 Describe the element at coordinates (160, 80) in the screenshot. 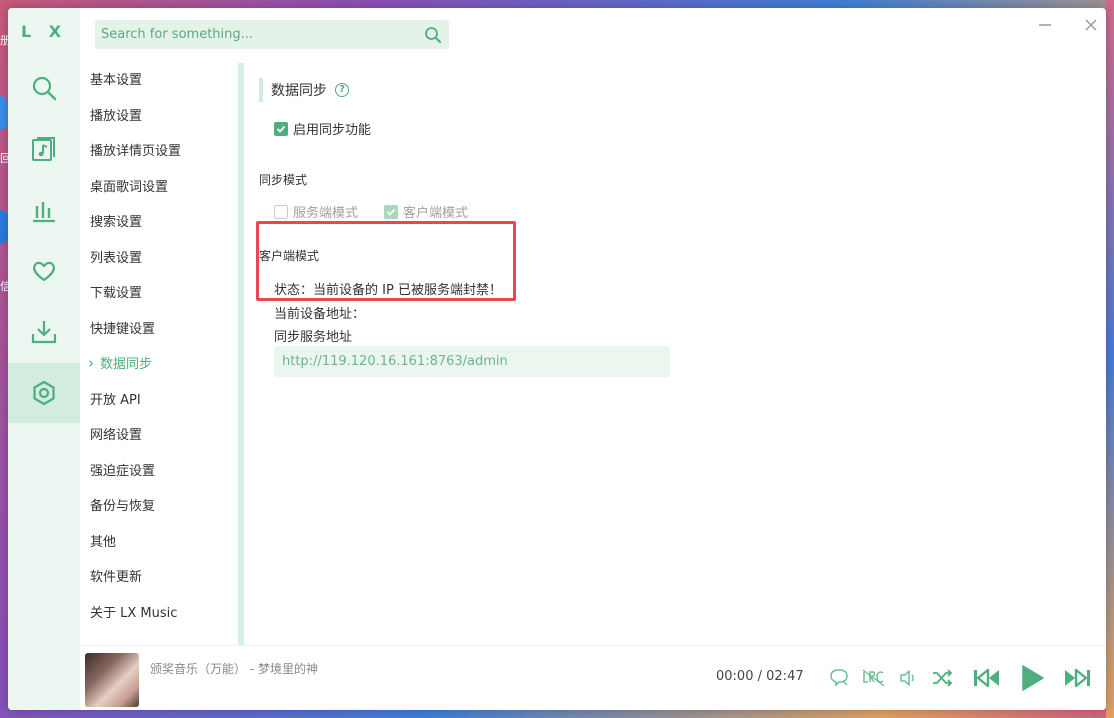

I see `nav-item-basic: 基本设置` at that location.